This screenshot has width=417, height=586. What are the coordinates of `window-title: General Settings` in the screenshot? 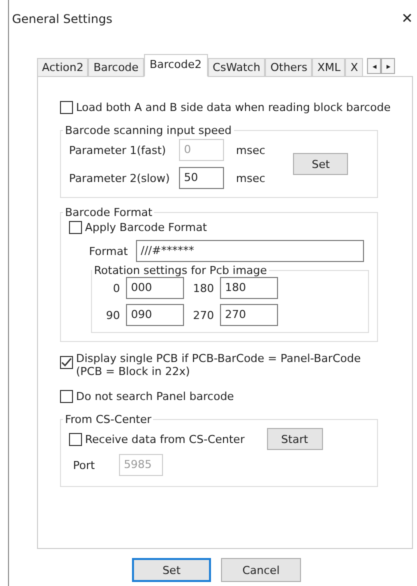 It's located at (62, 19).